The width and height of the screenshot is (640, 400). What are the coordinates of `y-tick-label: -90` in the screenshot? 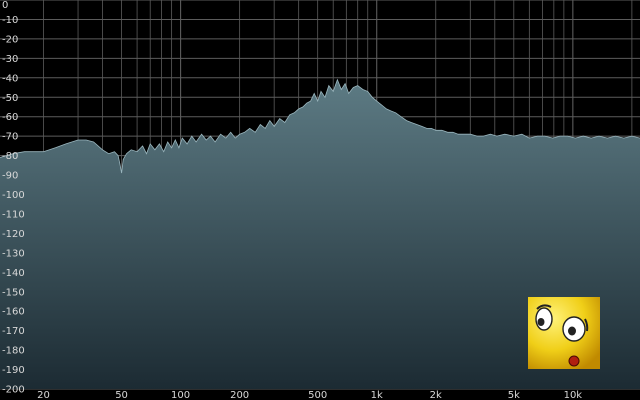 It's located at (10, 176).